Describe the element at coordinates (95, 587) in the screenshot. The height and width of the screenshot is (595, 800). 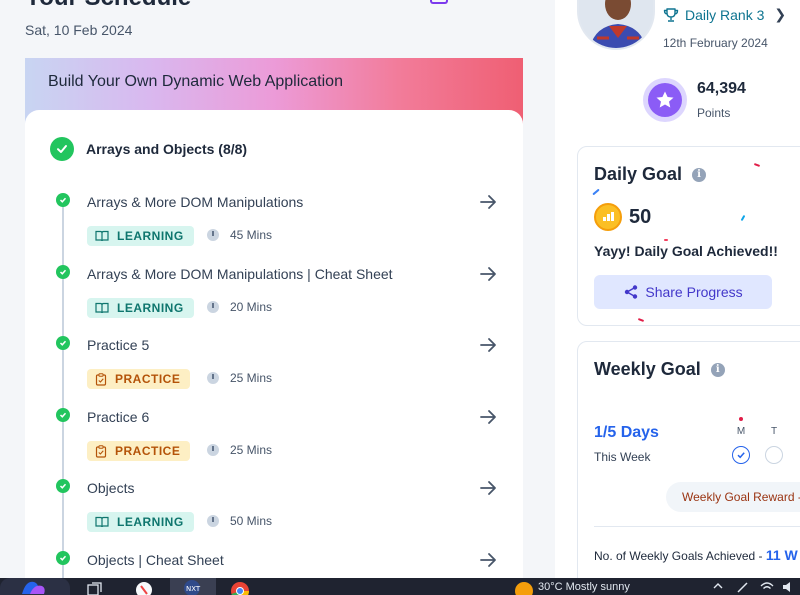
I see `taskview-icon` at that location.